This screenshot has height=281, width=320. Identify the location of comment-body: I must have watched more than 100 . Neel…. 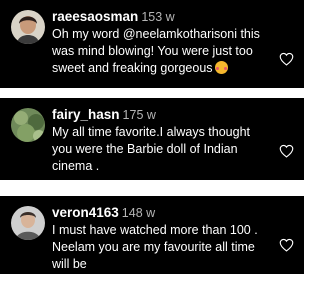
(155, 247).